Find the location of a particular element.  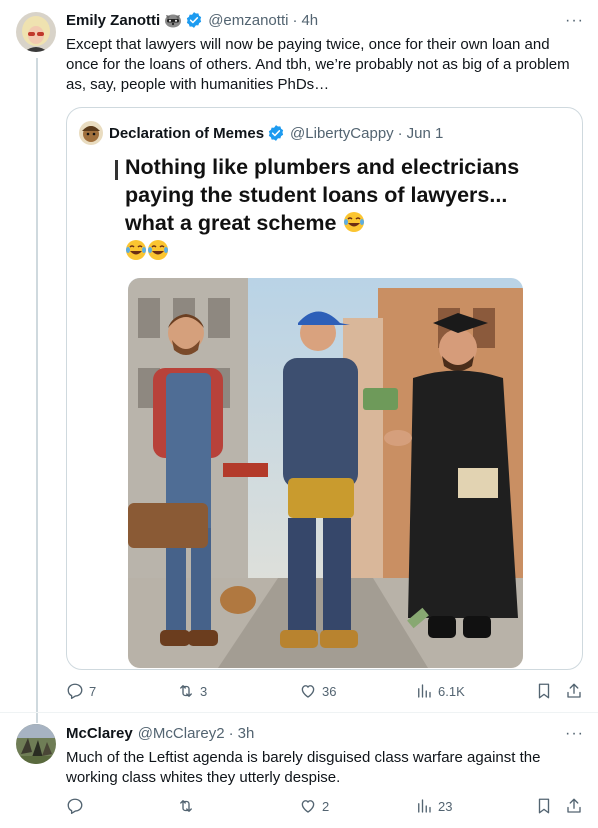

like-button: 36 is located at coordinates (317, 691).